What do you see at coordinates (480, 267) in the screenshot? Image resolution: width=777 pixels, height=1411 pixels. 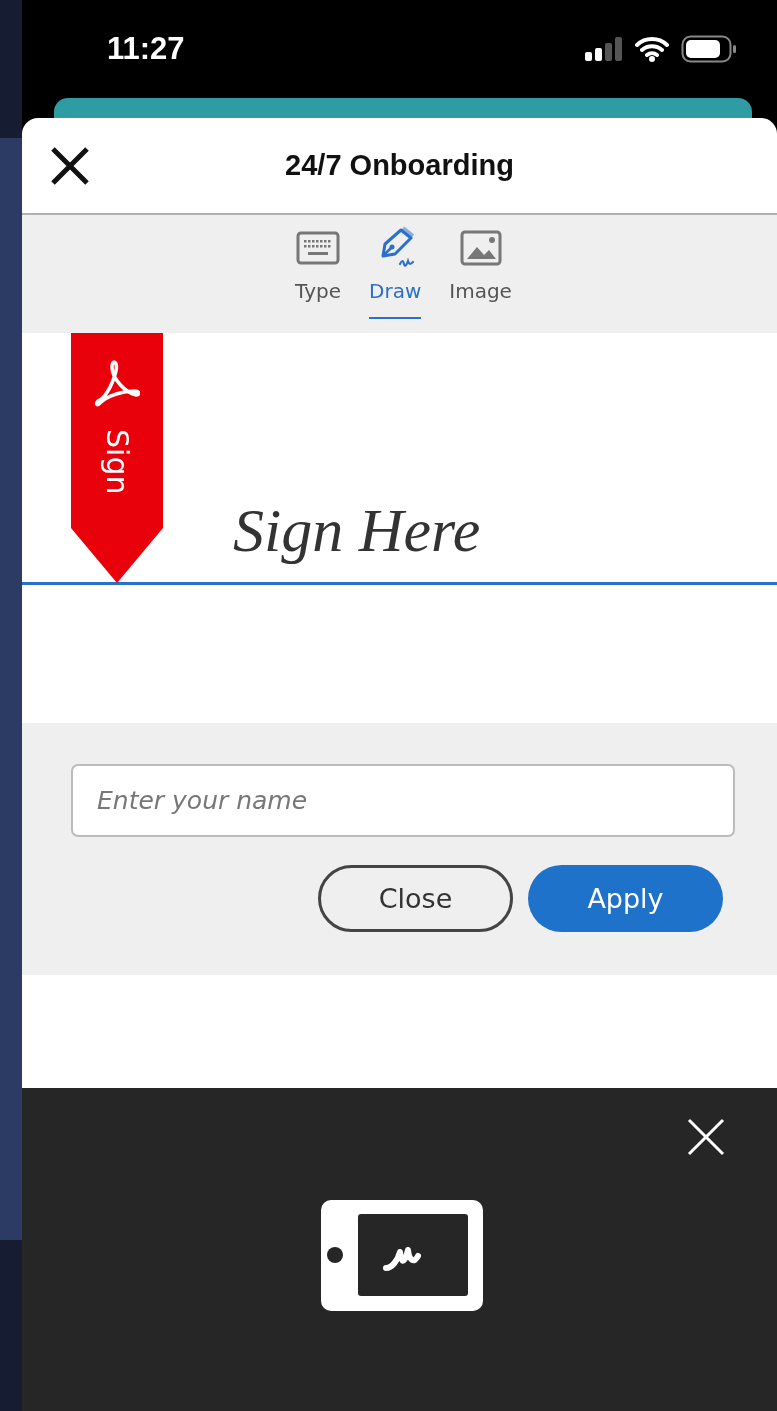 I see `tab: Image` at bounding box center [480, 267].